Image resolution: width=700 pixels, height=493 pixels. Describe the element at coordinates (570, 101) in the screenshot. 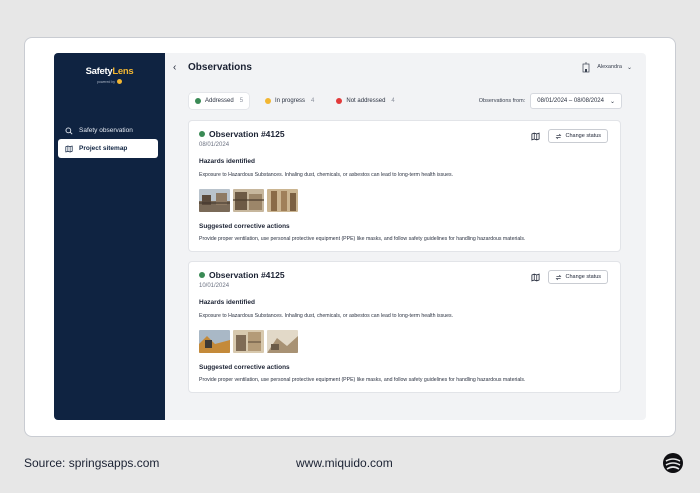

I see `date-range-value: 08/01/2024 – 08/08/2024` at that location.